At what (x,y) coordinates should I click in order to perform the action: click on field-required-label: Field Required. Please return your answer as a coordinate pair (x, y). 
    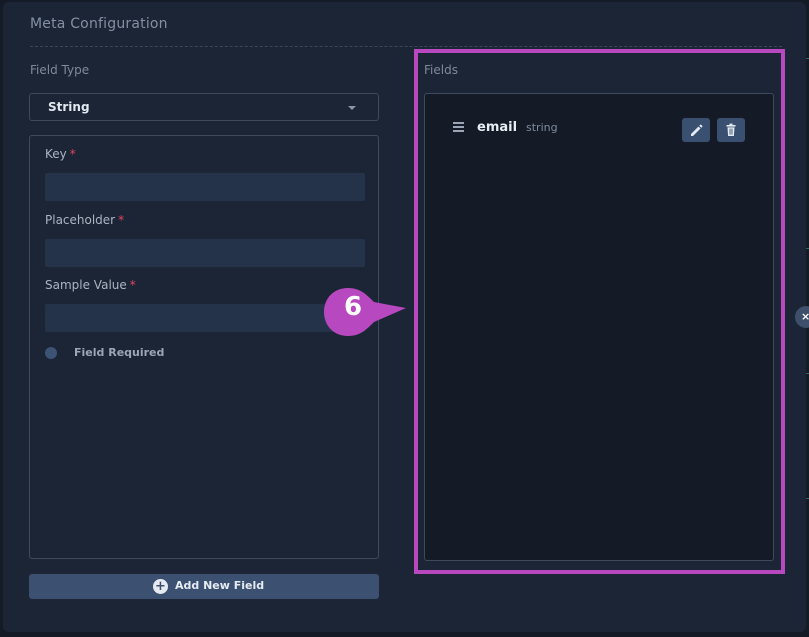
    Looking at the image, I should click on (119, 352).